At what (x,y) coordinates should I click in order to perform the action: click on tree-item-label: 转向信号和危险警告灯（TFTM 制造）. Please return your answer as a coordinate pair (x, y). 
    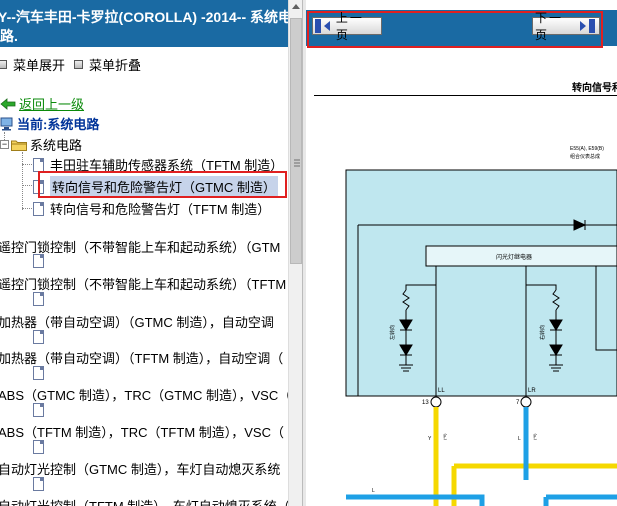
    Looking at the image, I should click on (160, 209).